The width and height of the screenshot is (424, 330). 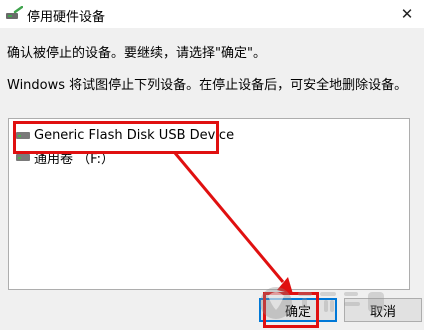 I want to click on title-bar: 停用硬件设备 ✕, so click(x=212, y=14).